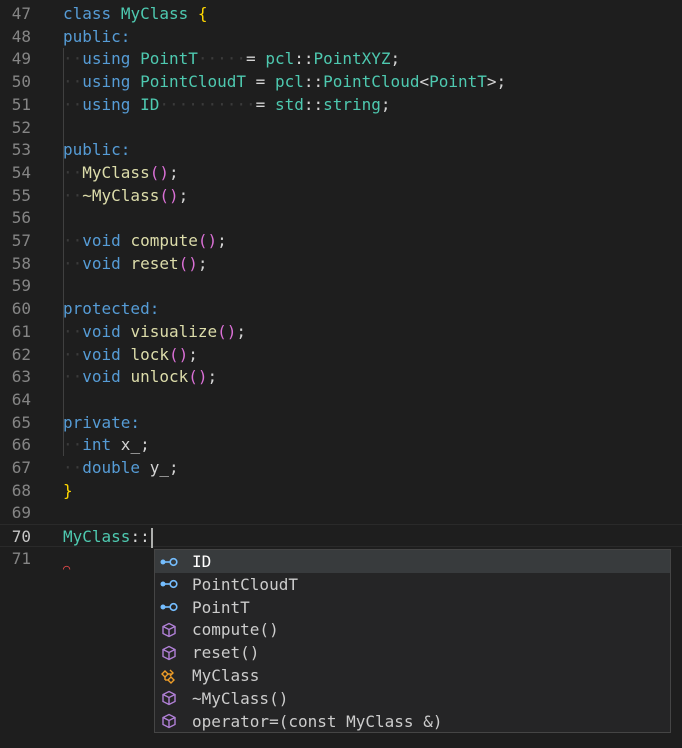 The height and width of the screenshot is (748, 682). Describe the element at coordinates (21, 195) in the screenshot. I see `line-number: 55` at that location.